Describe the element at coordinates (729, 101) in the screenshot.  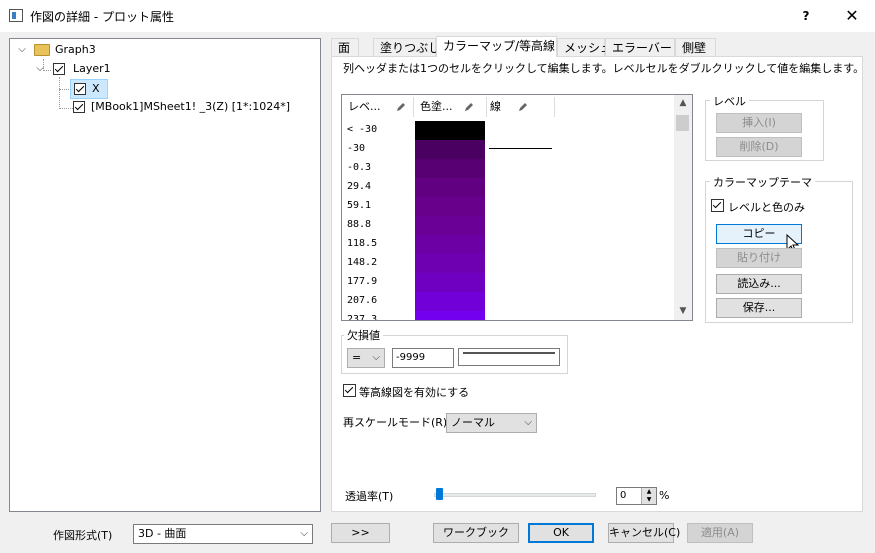
I see `level-group-title: レベル` at that location.